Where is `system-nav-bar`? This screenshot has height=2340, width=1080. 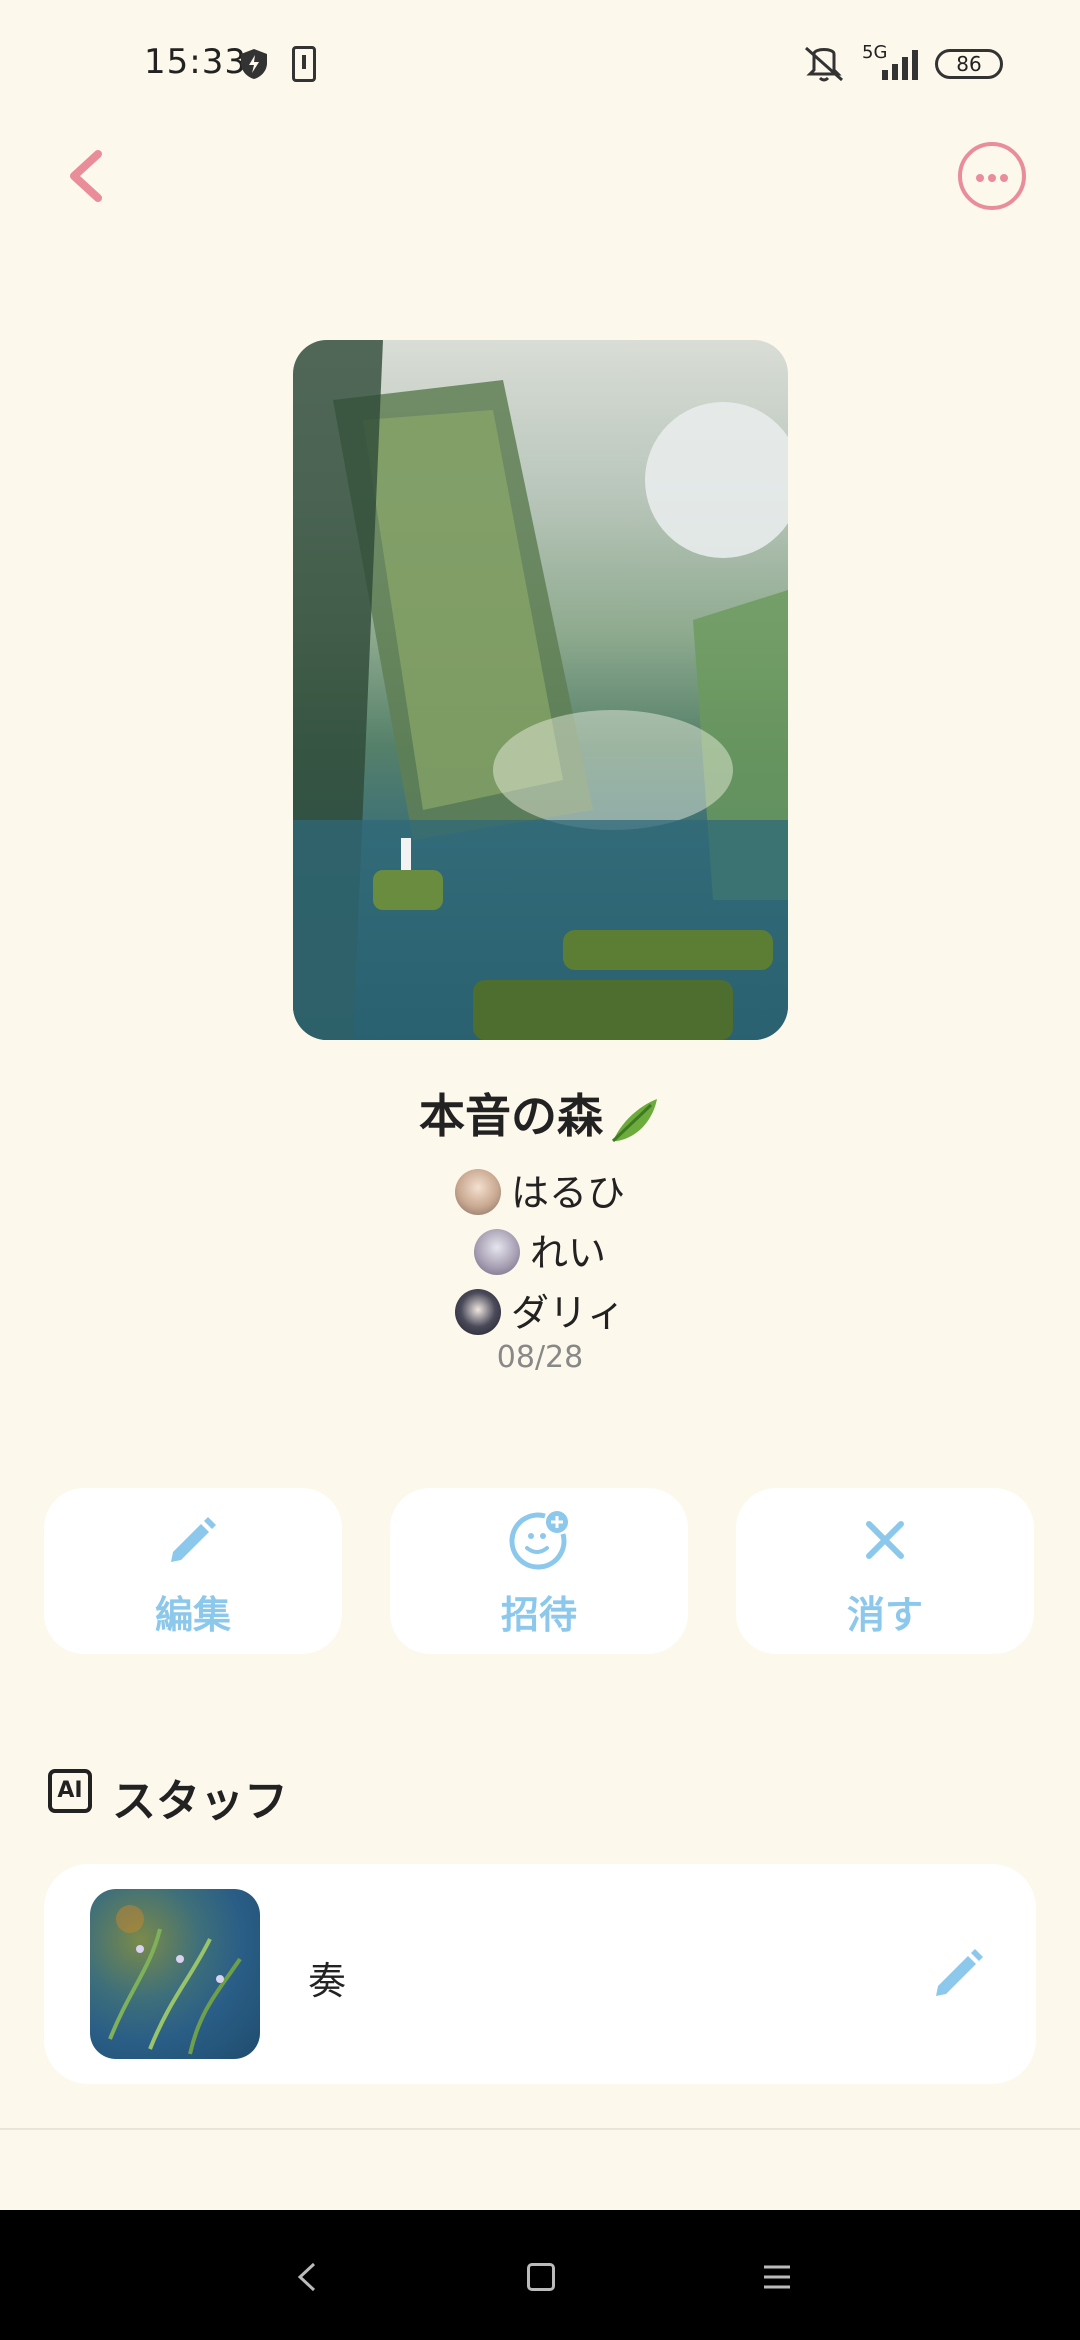
system-nav-bar is located at coordinates (540, 2275).